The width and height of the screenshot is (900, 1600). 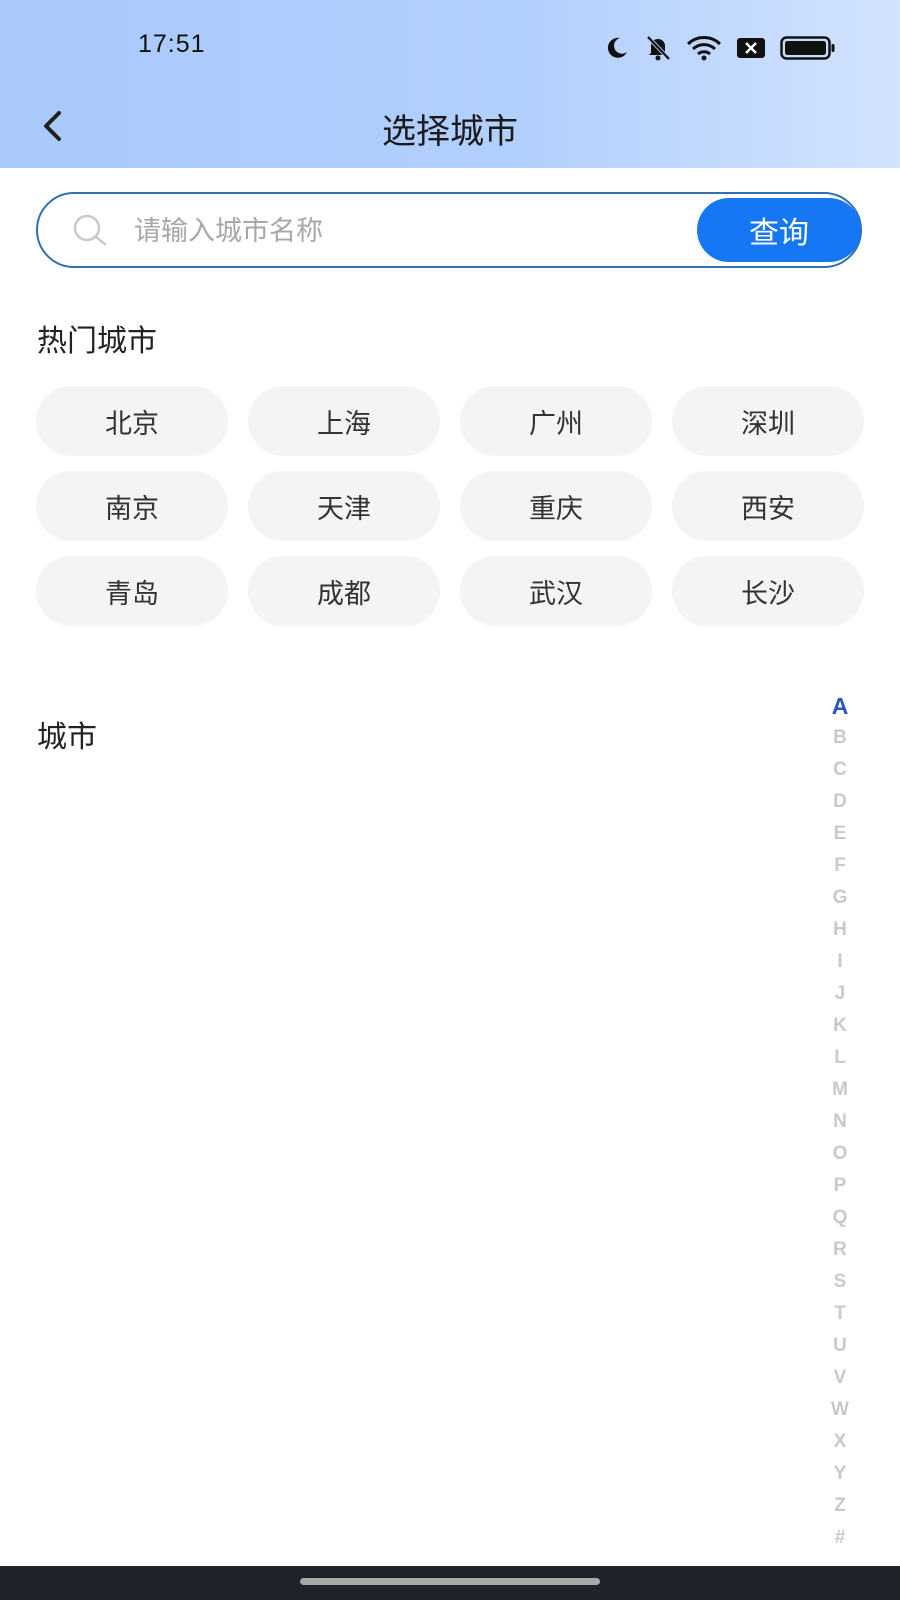 What do you see at coordinates (840, 1218) in the screenshot?
I see `alphabet-index-letter: Q` at bounding box center [840, 1218].